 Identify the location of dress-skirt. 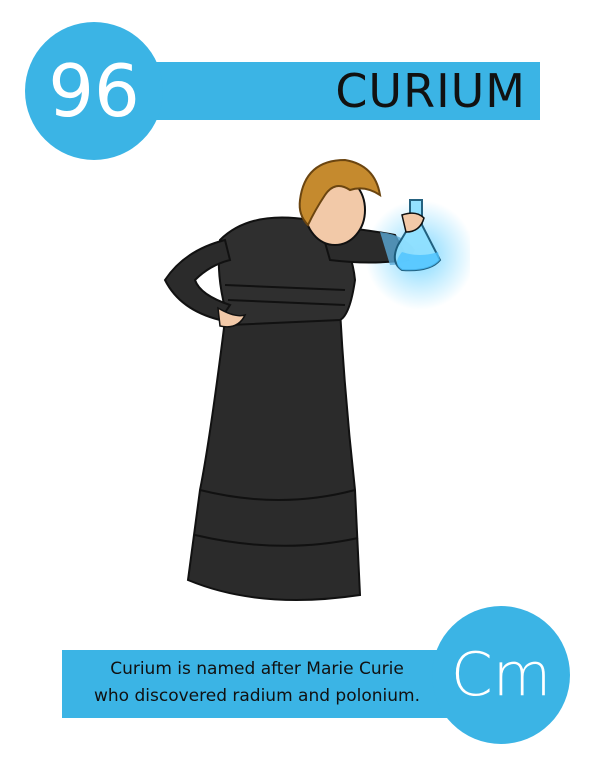
(274, 454).